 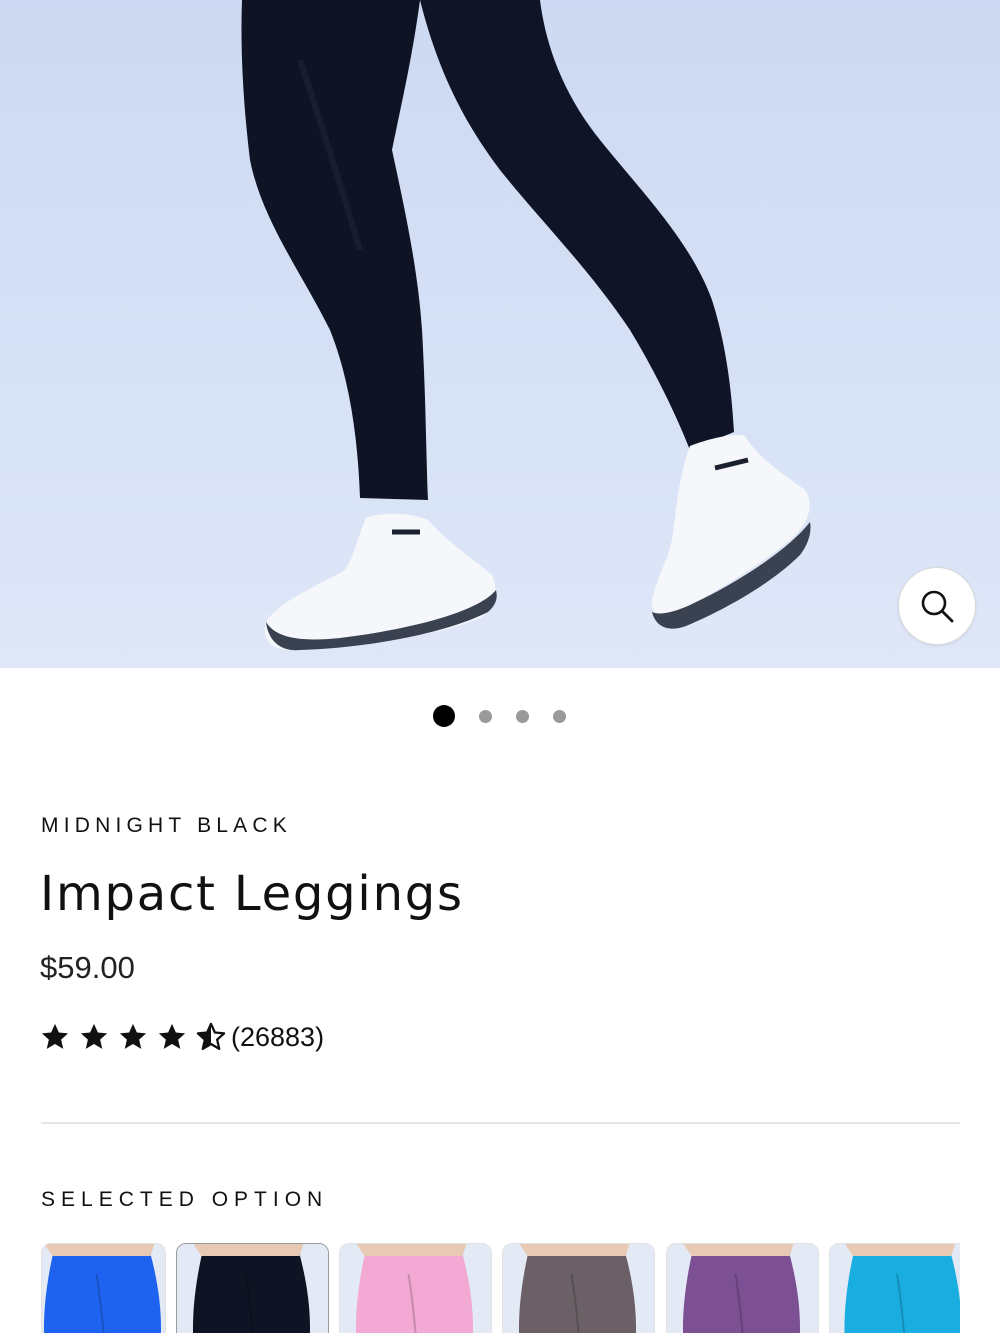 What do you see at coordinates (334, 250) in the screenshot?
I see `leggings-shape` at bounding box center [334, 250].